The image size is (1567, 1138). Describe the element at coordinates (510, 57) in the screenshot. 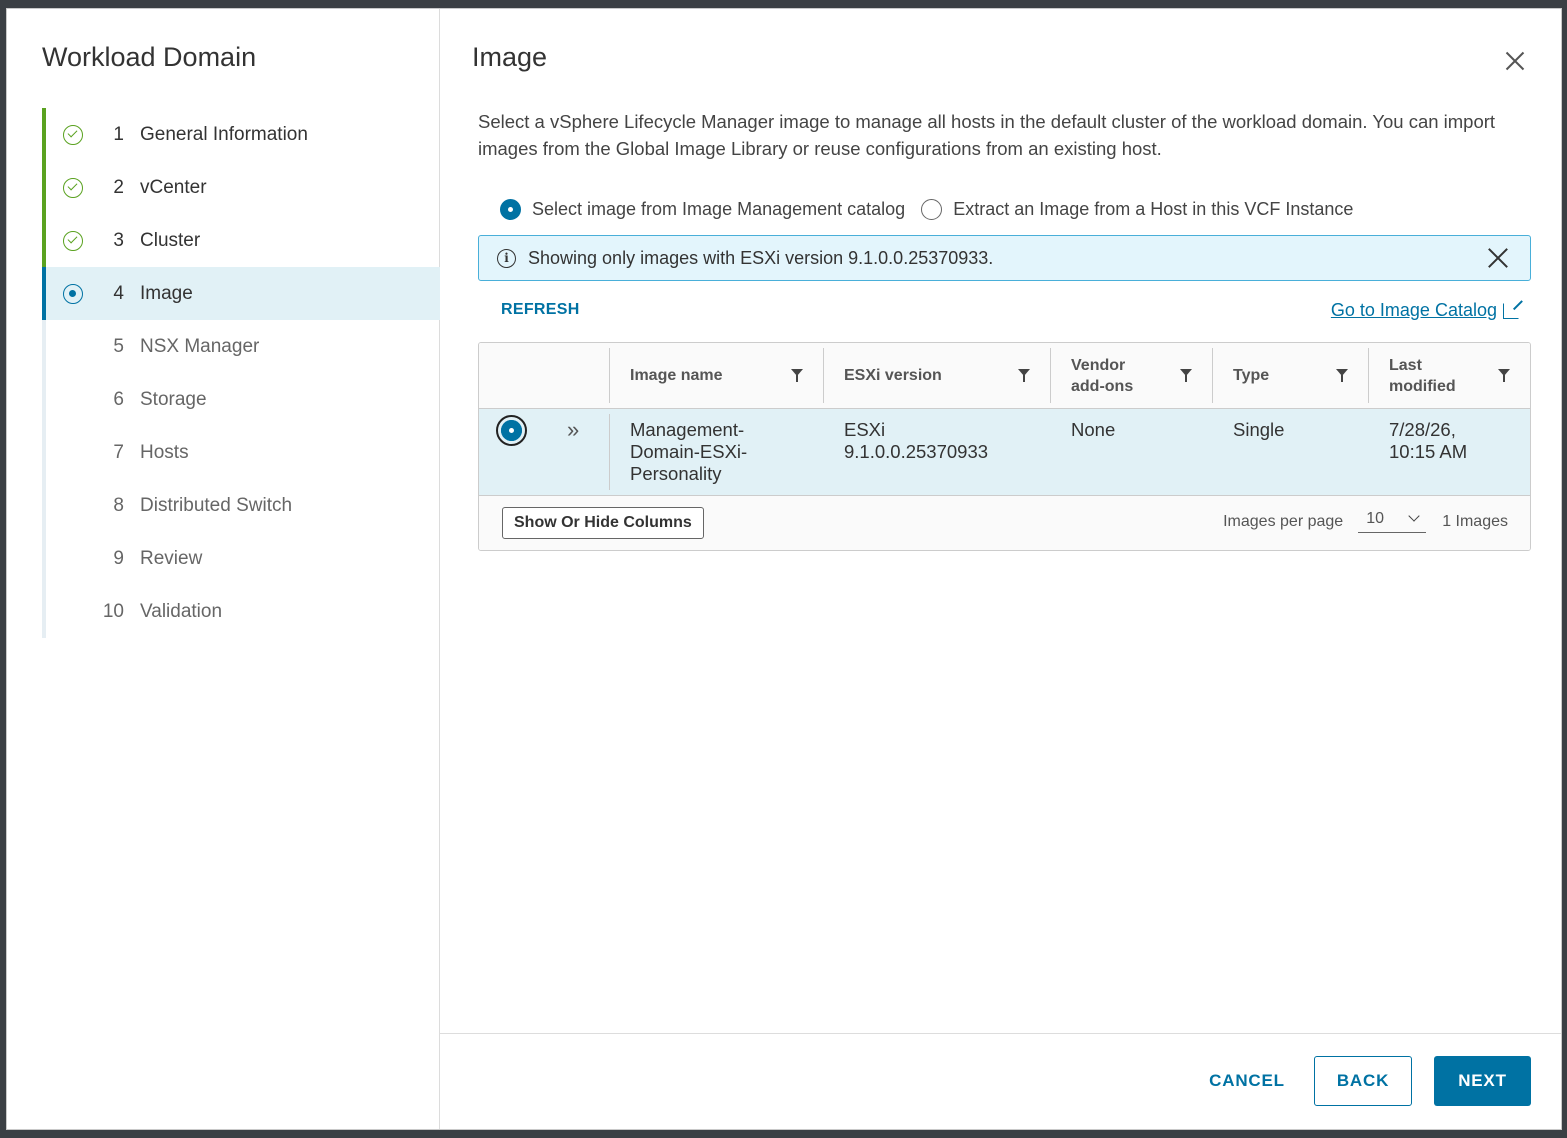

I see `page-title: Image` at that location.